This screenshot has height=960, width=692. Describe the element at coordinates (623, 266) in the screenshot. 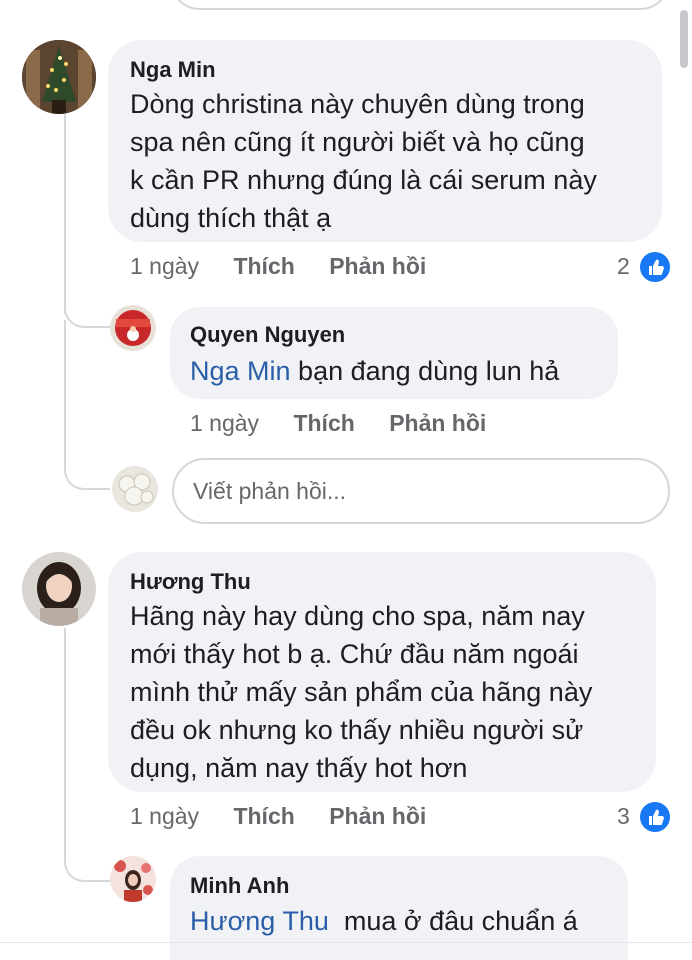

I see `reaction-count: 2` at that location.